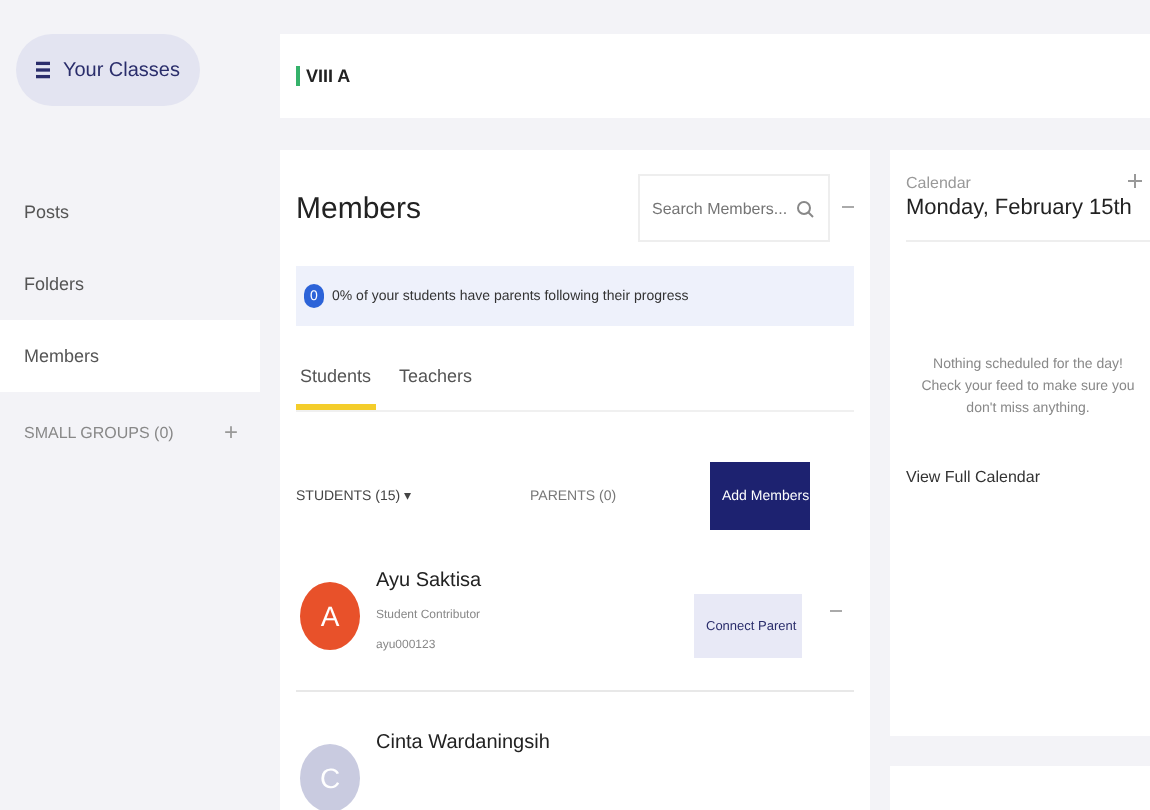  I want to click on search-icon, so click(805, 208).